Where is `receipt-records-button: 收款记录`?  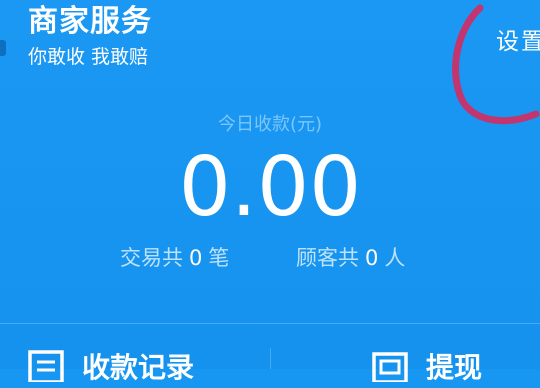 receipt-records-button: 收款记录 is located at coordinates (111, 363).